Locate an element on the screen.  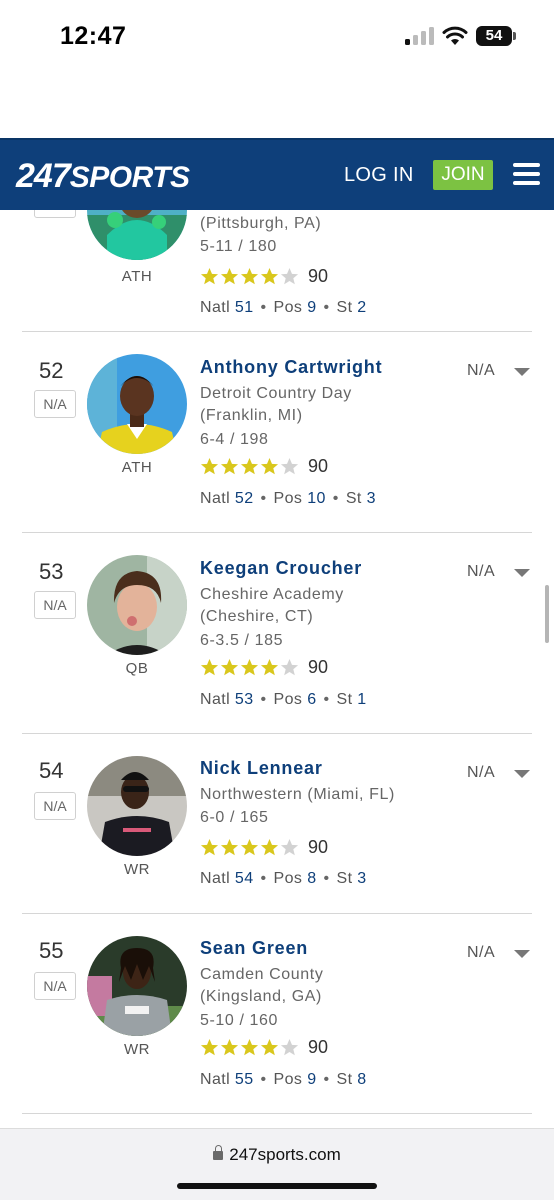
rank-line: Natl 51 • Pos 9 • St 2 is located at coordinates (283, 308).